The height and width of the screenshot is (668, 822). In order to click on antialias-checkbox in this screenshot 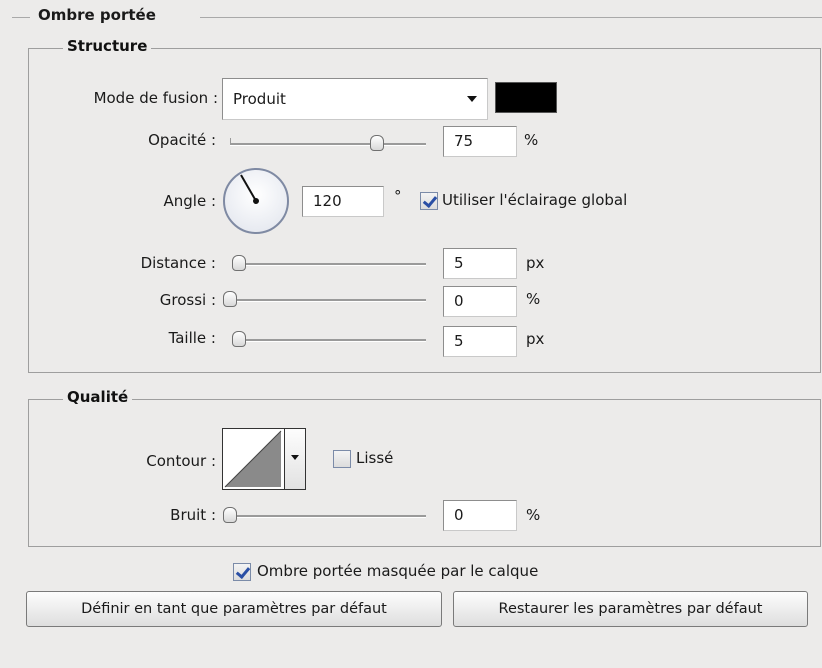, I will do `click(342, 459)`.